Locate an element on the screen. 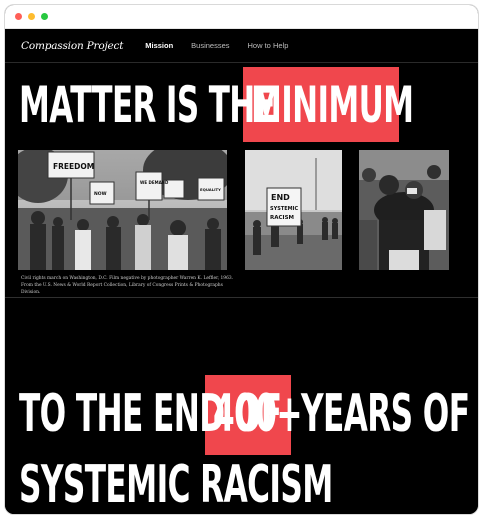  minimize-window-icon is located at coordinates (31, 16).